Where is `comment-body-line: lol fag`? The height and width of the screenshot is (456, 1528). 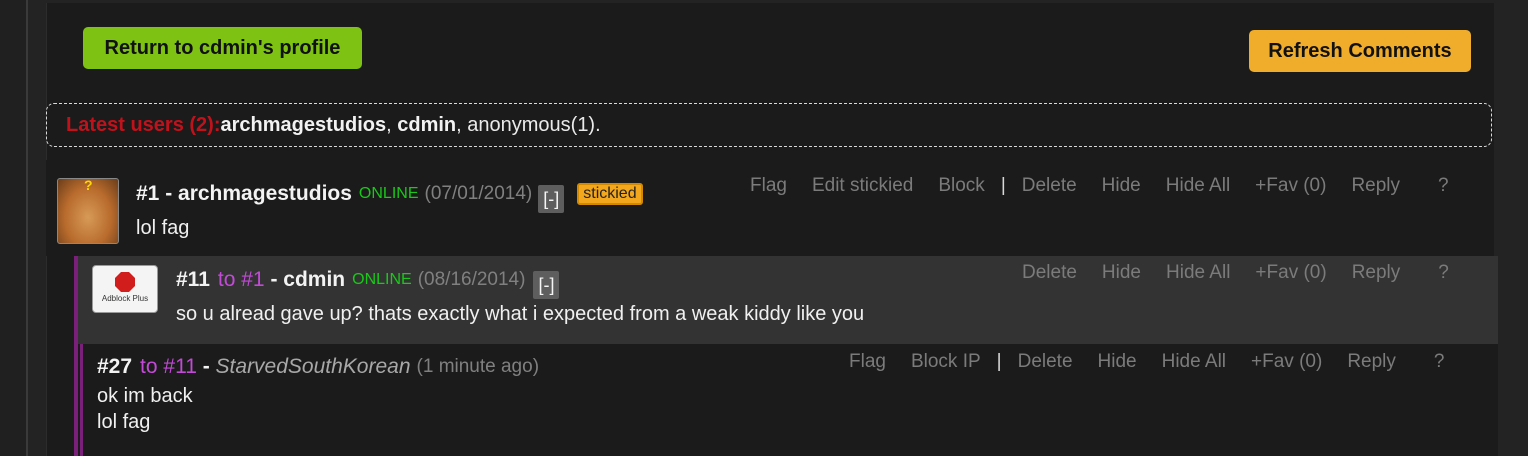
comment-body-line: lol fag is located at coordinates (124, 422).